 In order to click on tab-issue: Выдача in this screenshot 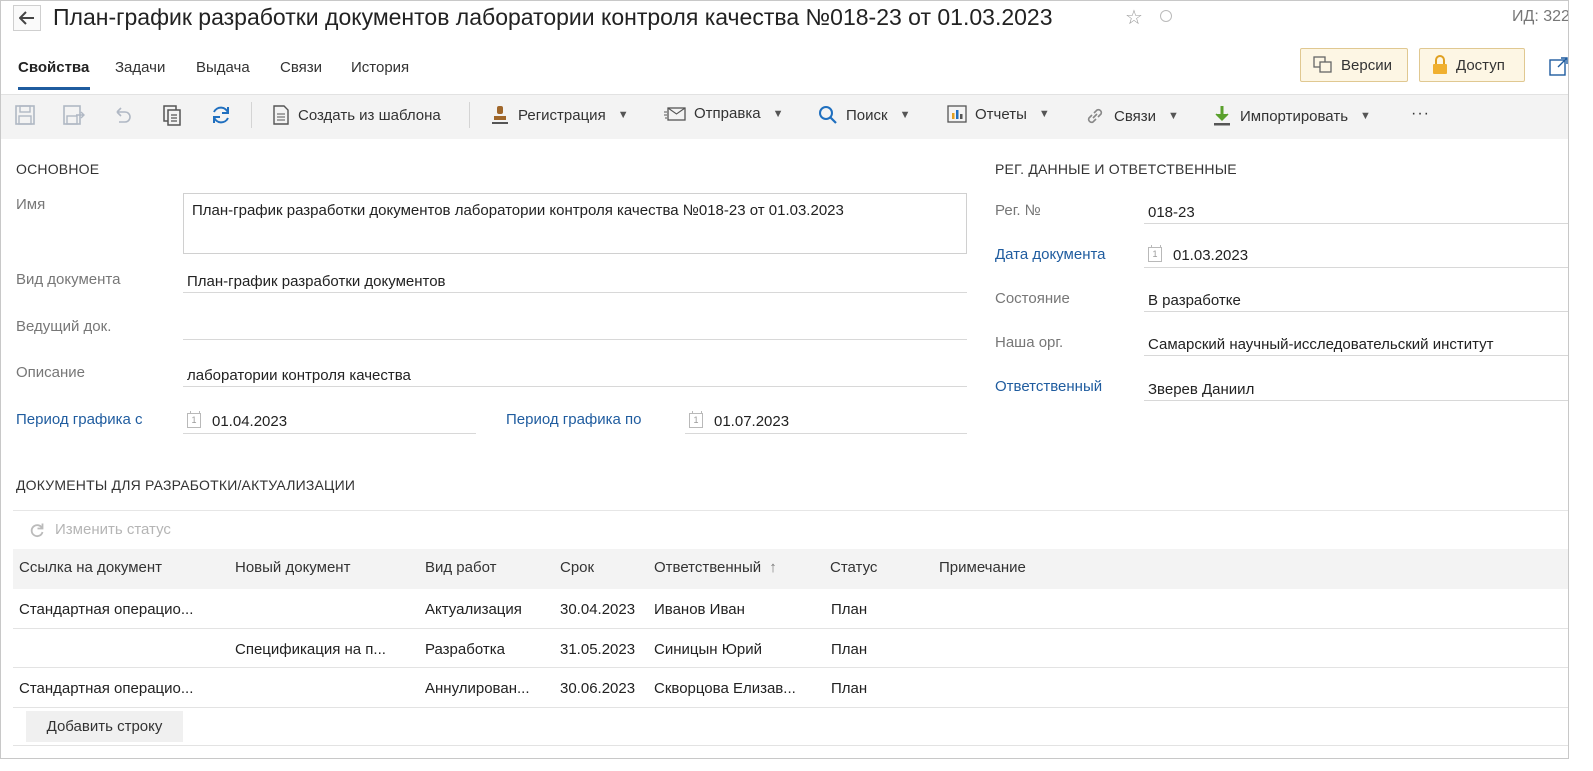, I will do `click(223, 67)`.